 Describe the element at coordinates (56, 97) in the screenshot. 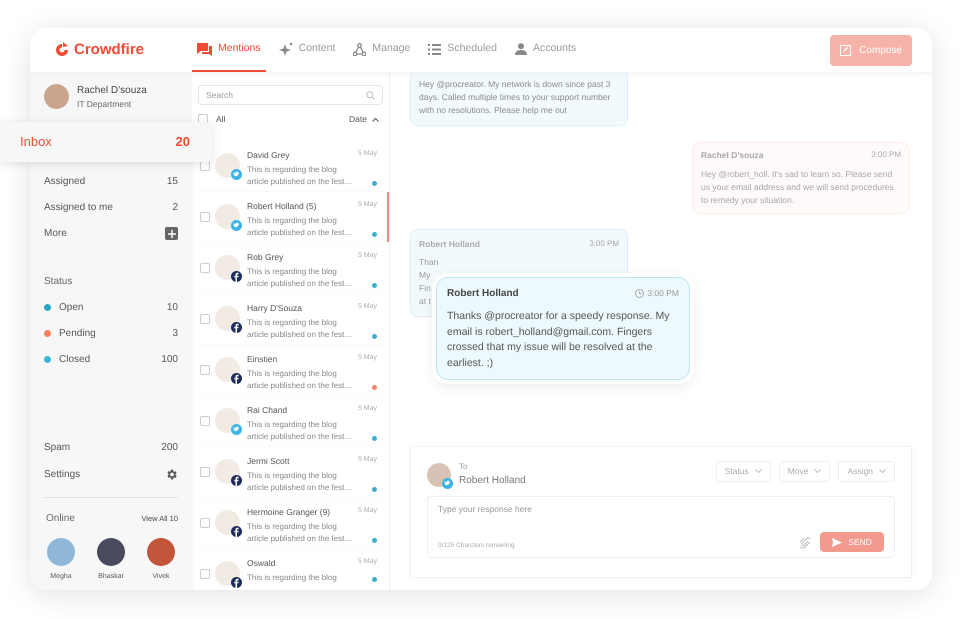

I see `user-avatar` at that location.